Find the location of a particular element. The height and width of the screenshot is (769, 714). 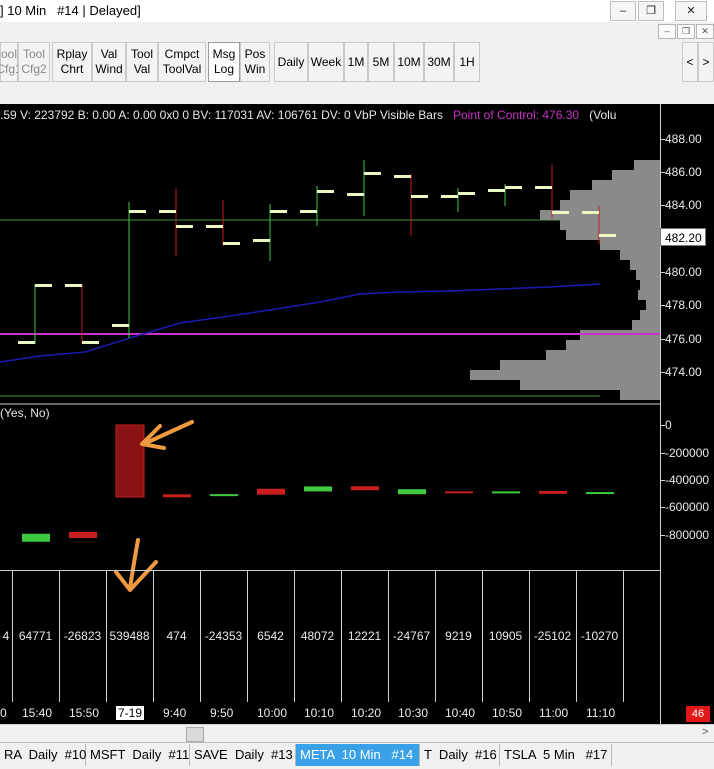

replay-chart-button: Rplay Chrt is located at coordinates (72, 62).